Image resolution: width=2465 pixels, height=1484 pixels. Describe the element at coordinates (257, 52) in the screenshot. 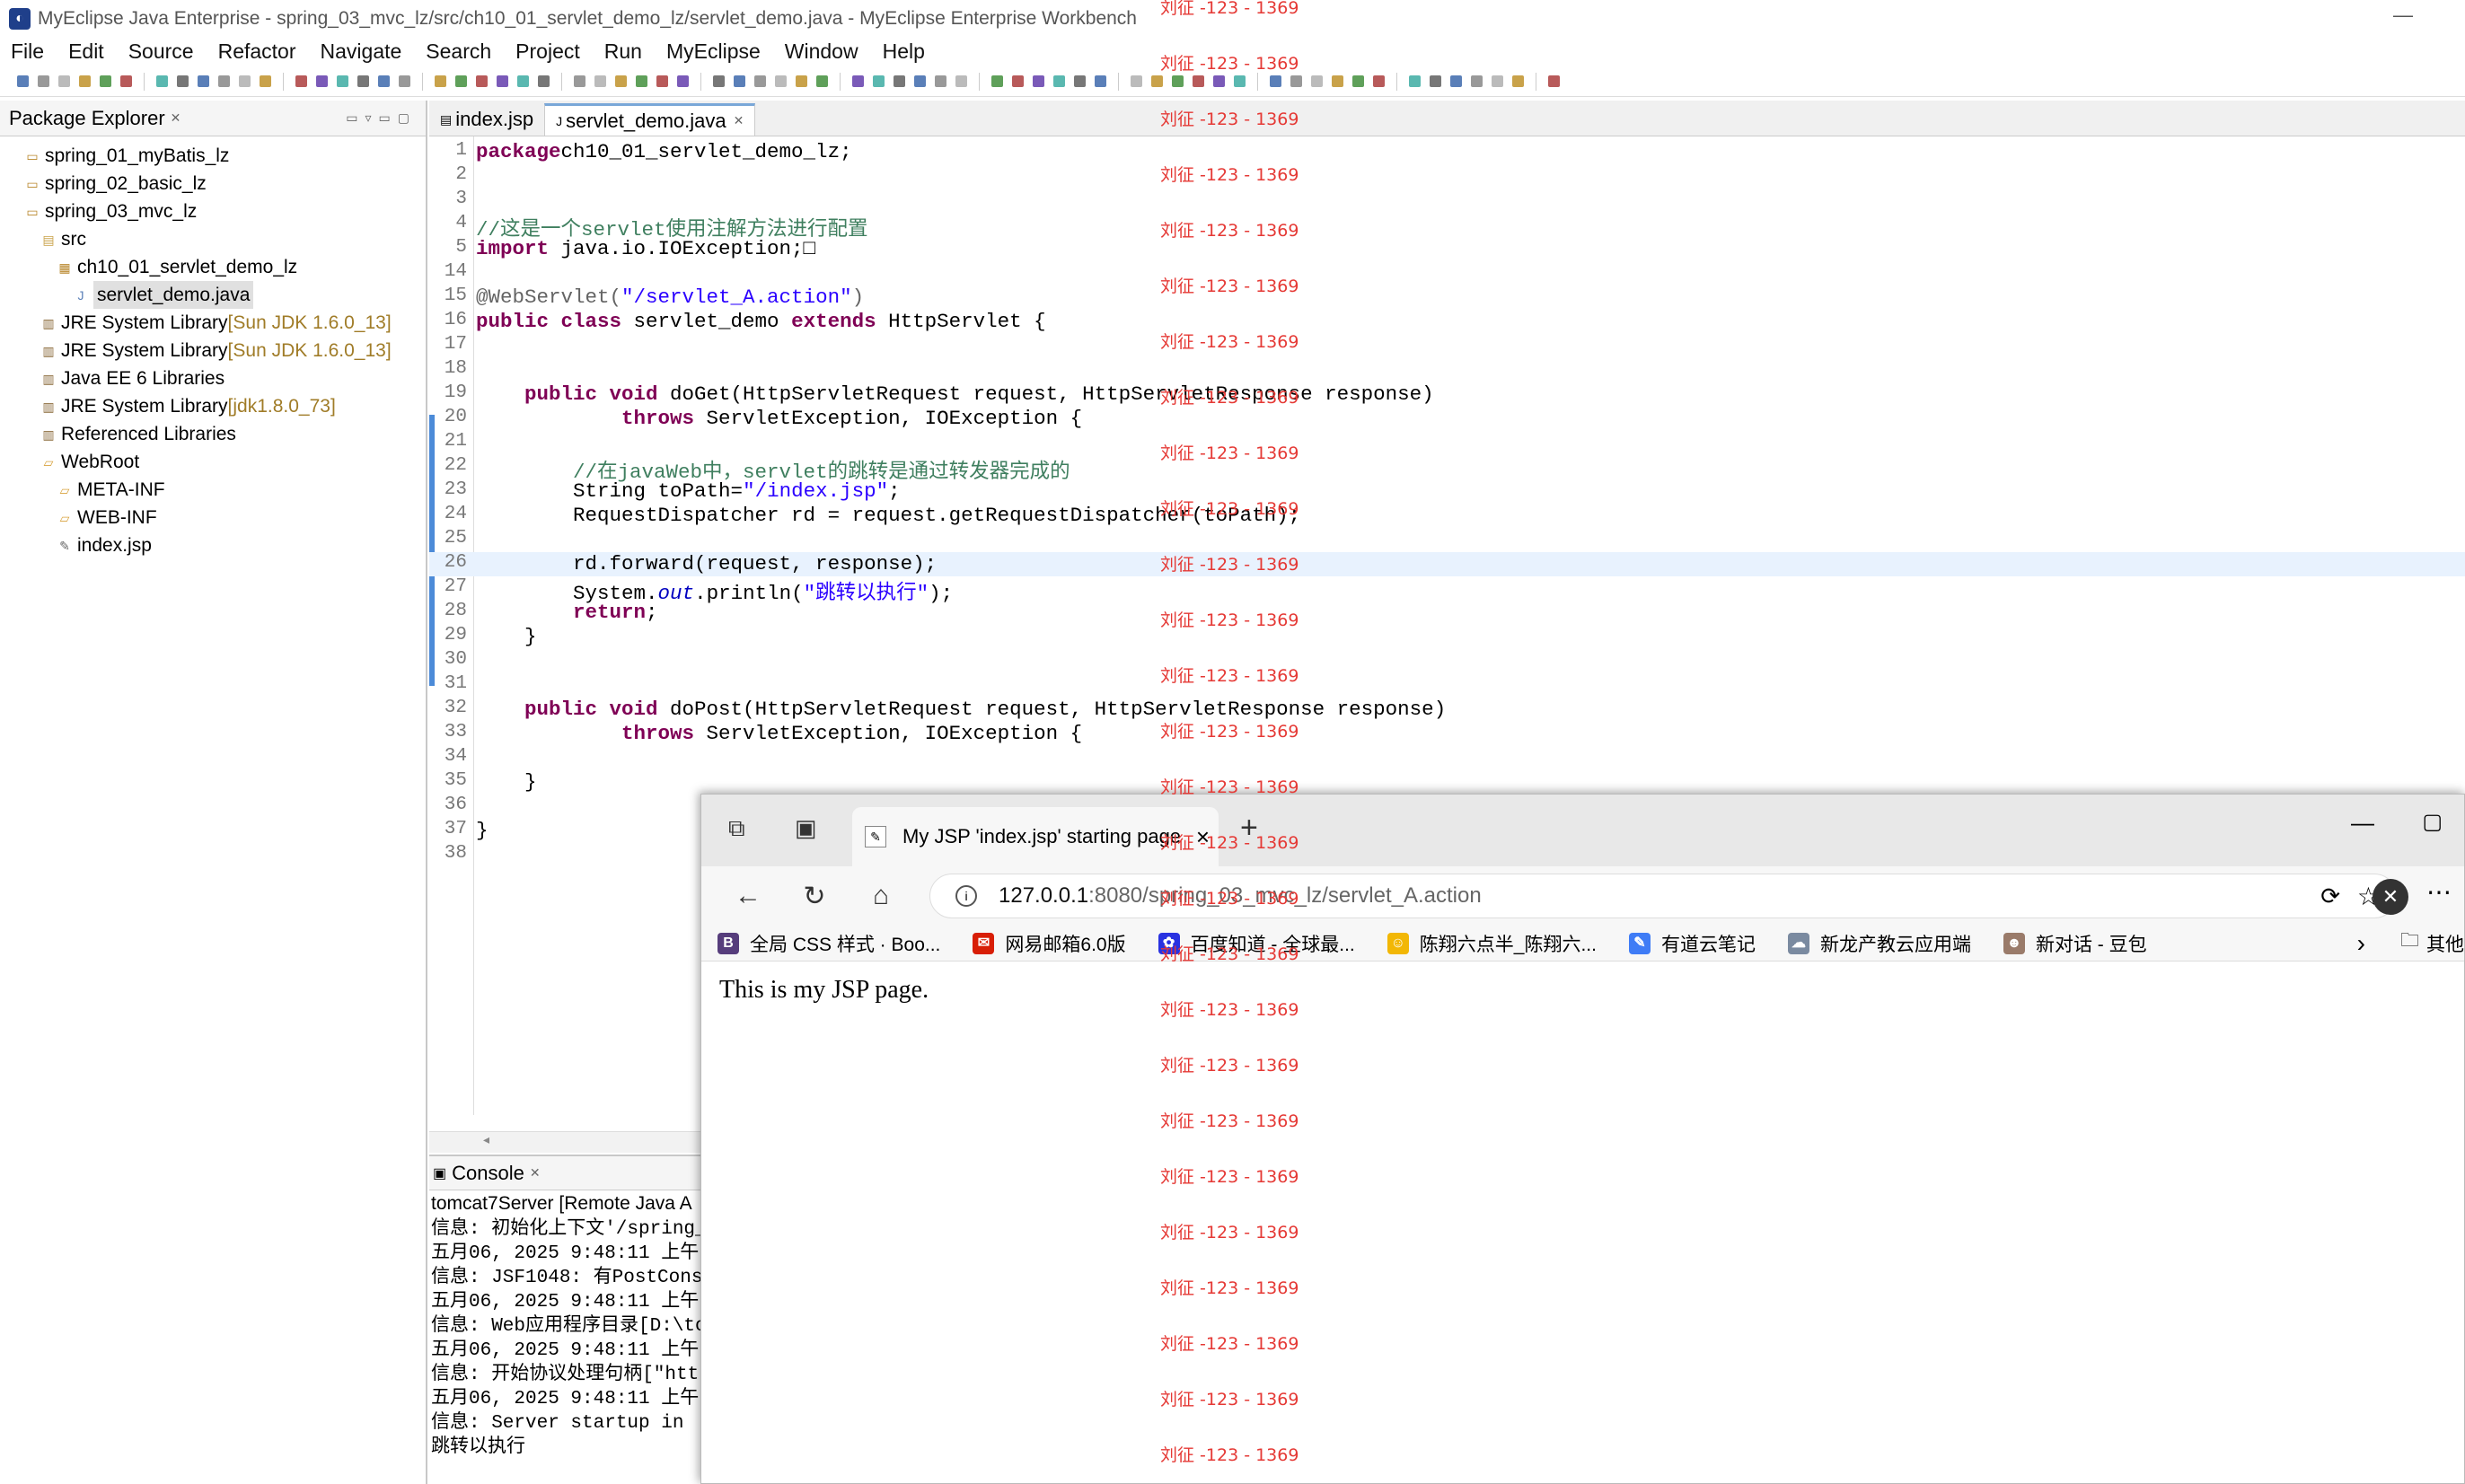

I see `menu-refactor: Refactor` at that location.